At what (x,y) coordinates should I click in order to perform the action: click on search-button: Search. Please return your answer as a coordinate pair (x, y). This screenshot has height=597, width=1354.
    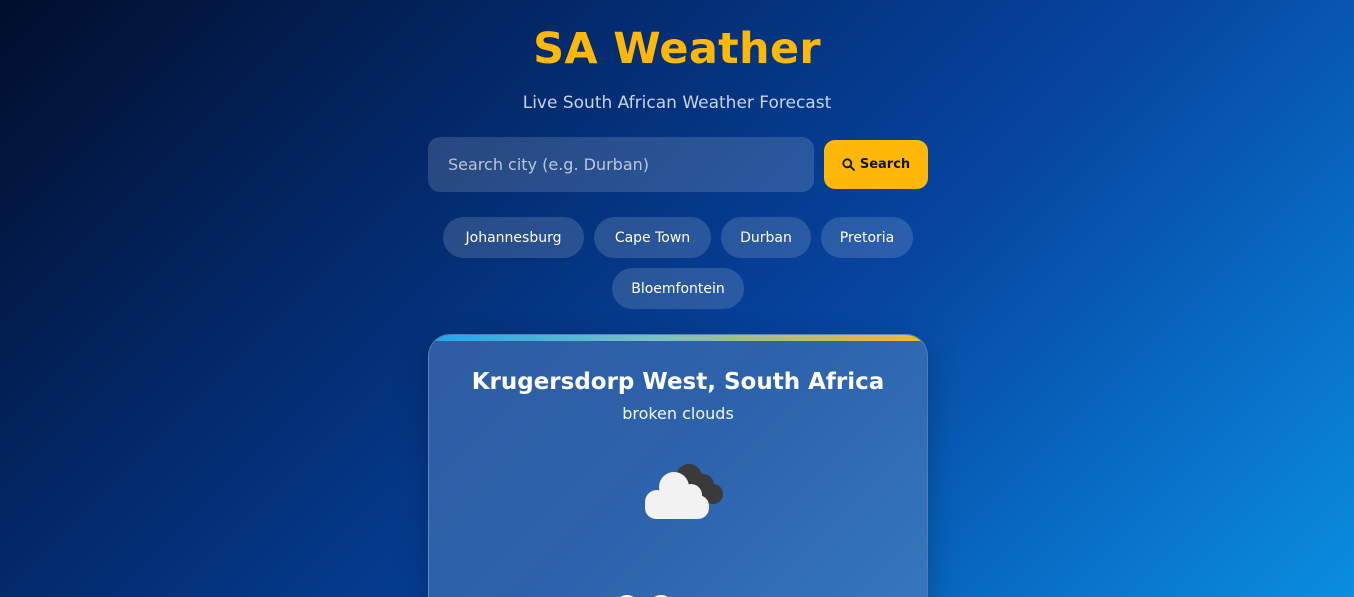
    Looking at the image, I should click on (876, 164).